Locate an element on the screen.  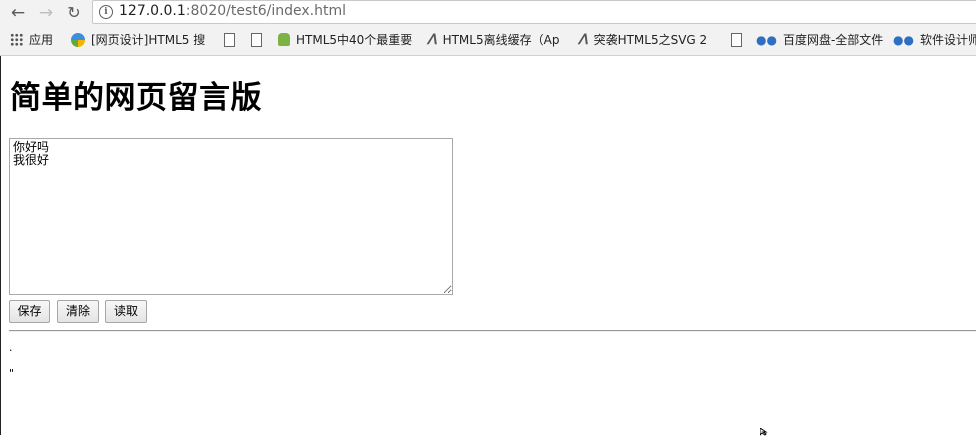
bookmark-label: 软件设计师 is located at coordinates (947, 40).